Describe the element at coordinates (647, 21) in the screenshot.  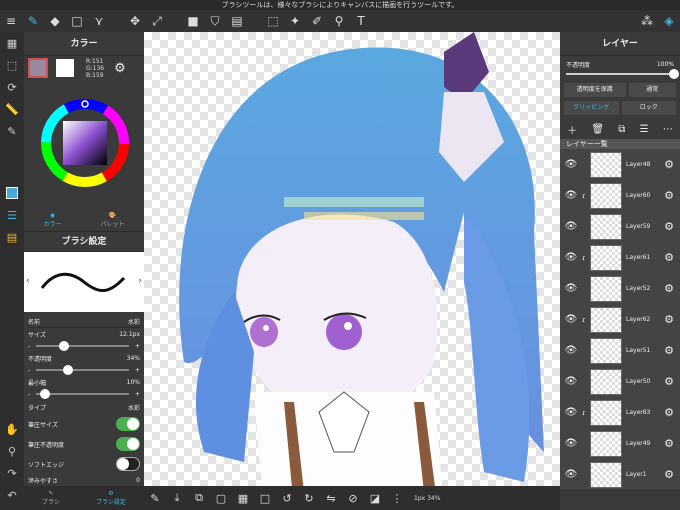
I see `materials-icon: ⁂` at that location.